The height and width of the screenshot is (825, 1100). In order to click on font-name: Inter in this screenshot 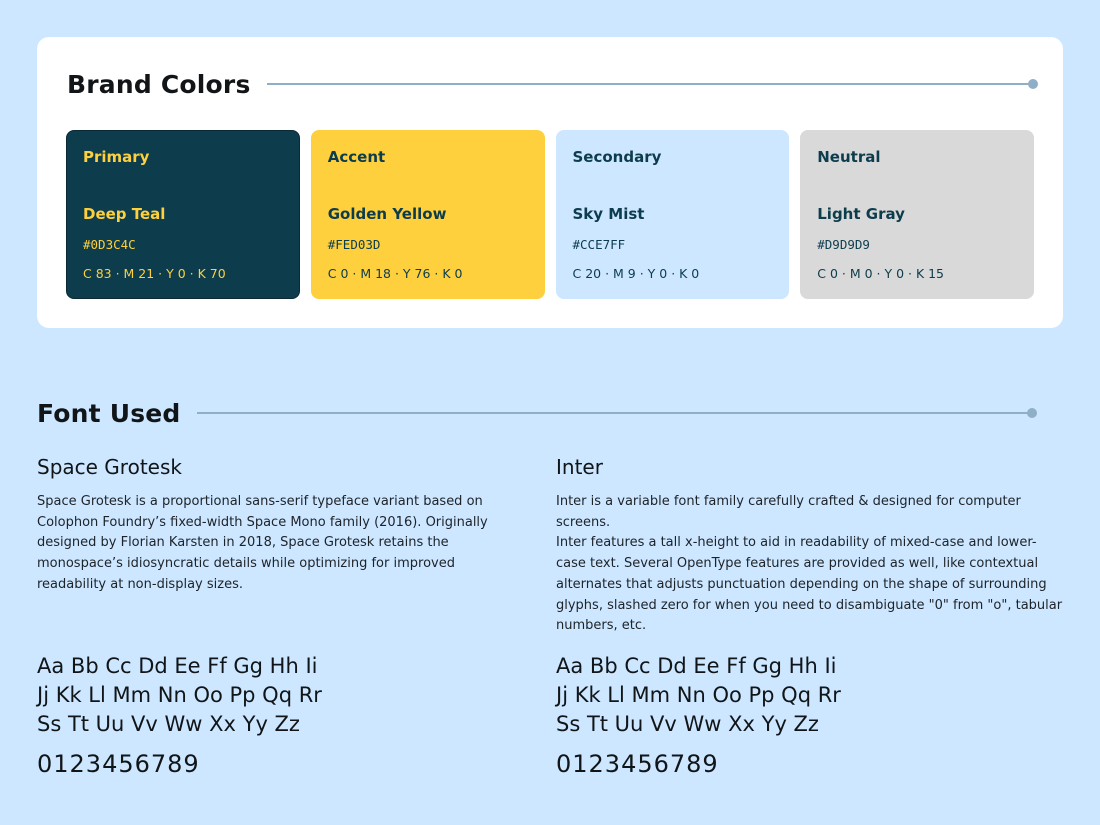, I will do `click(579, 467)`.